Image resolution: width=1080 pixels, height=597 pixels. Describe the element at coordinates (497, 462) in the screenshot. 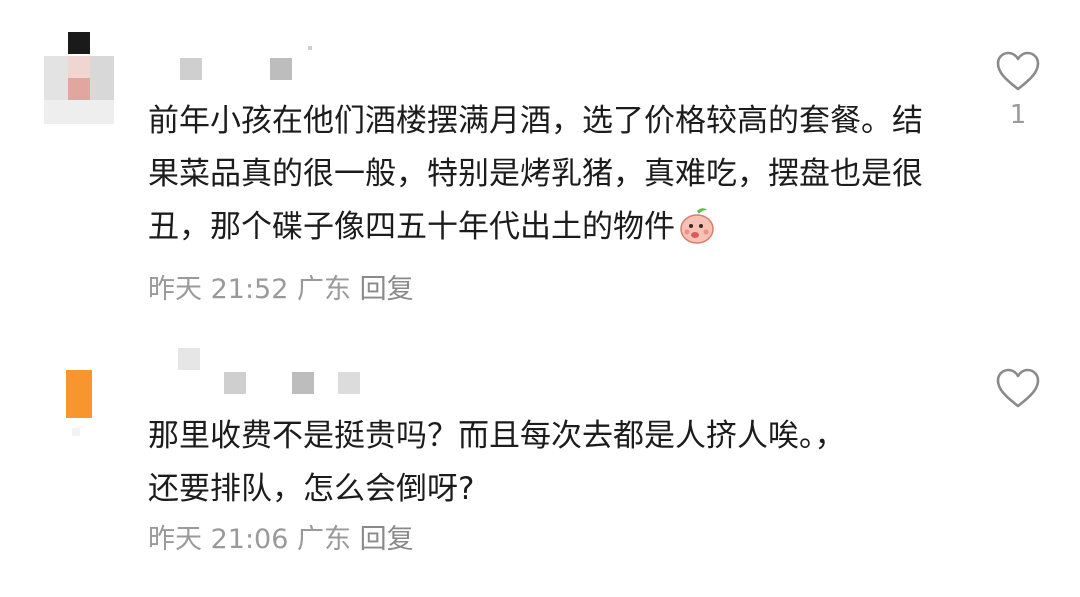

I see `comment-body: 那里收费不是挺贵吗？而且每次去都是人挤人唉。，还要排队，怎么会倒呀?` at that location.